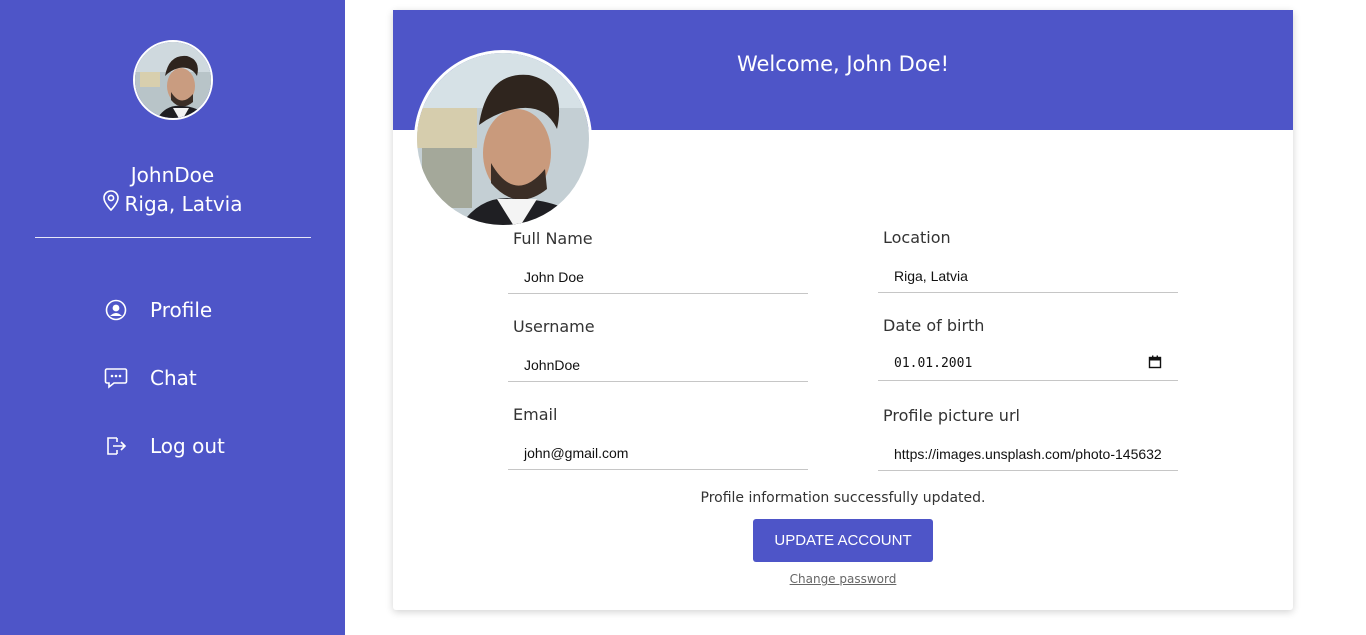 This screenshot has height=635, width=1366. Describe the element at coordinates (658, 453) in the screenshot. I see `email-input: john@gmail.com` at that location.